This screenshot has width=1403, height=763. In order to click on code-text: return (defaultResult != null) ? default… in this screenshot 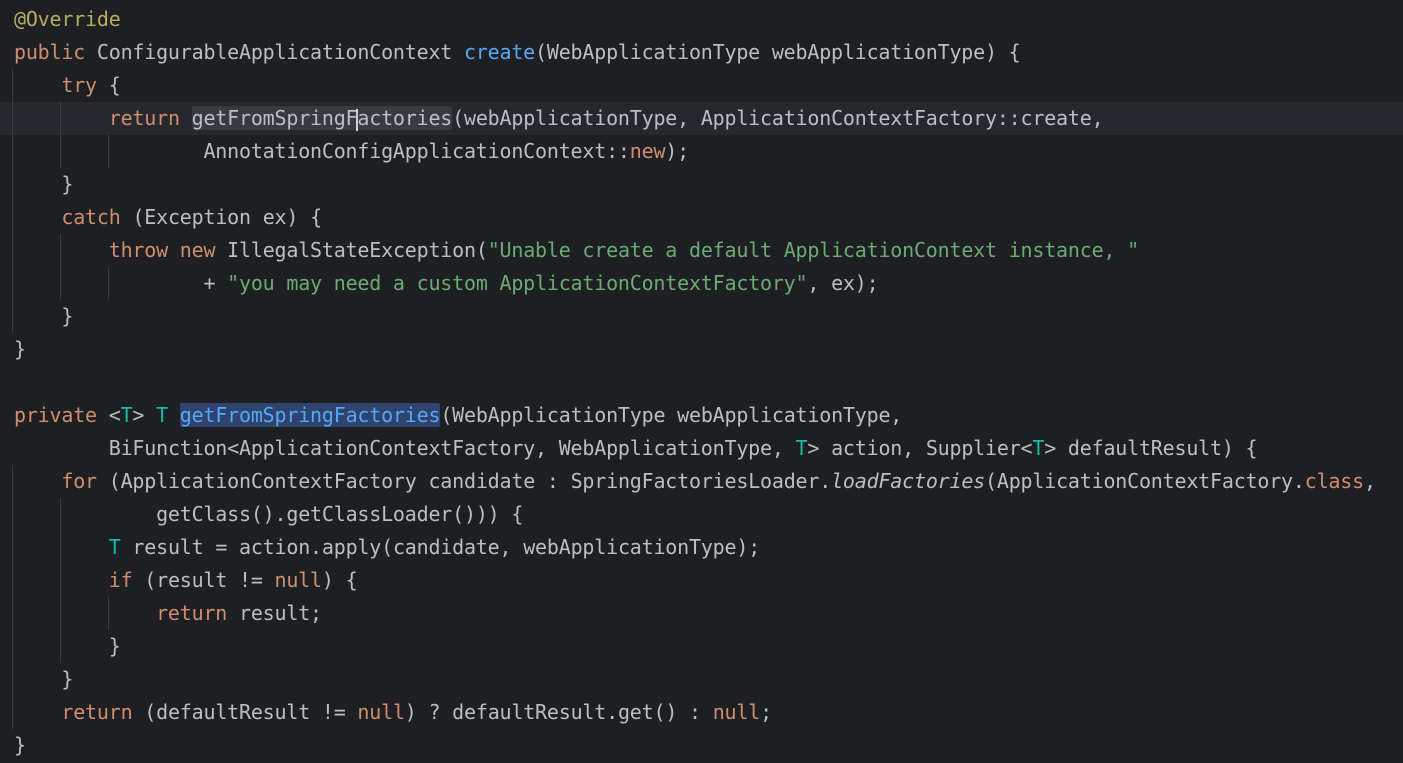, I will do `click(416, 712)`.